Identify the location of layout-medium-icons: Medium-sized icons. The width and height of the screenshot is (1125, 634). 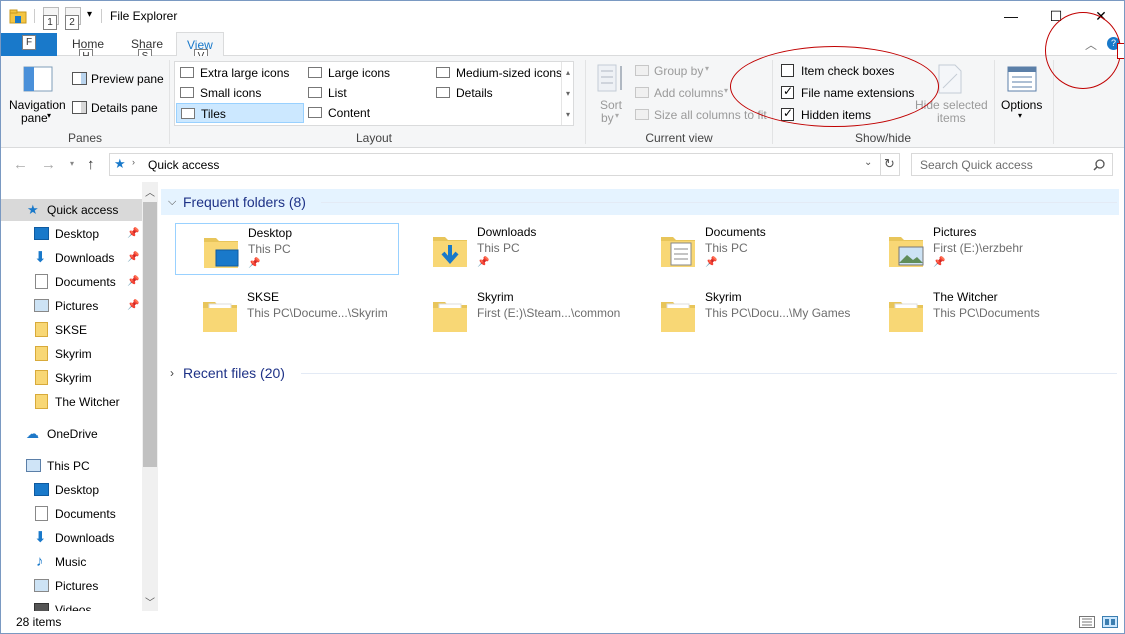
(497, 73).